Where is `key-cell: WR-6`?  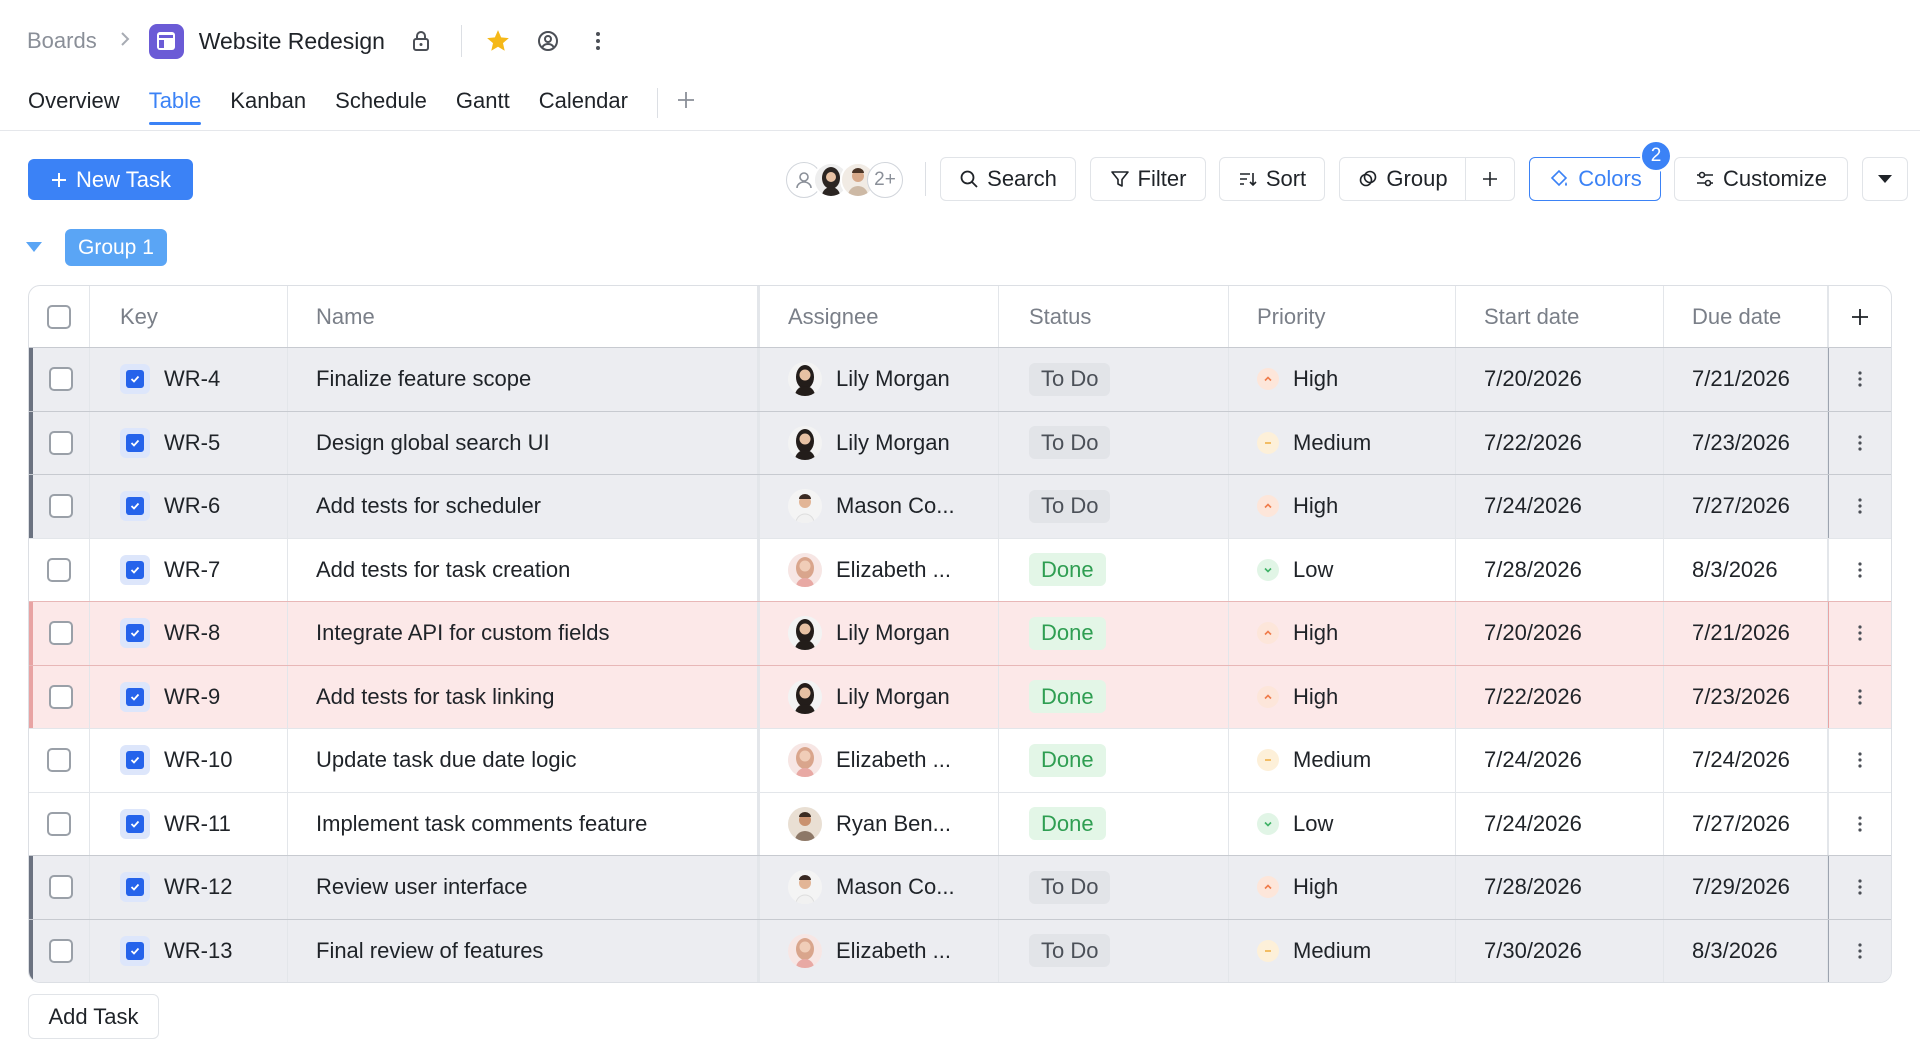
key-cell: WR-6 is located at coordinates (189, 506).